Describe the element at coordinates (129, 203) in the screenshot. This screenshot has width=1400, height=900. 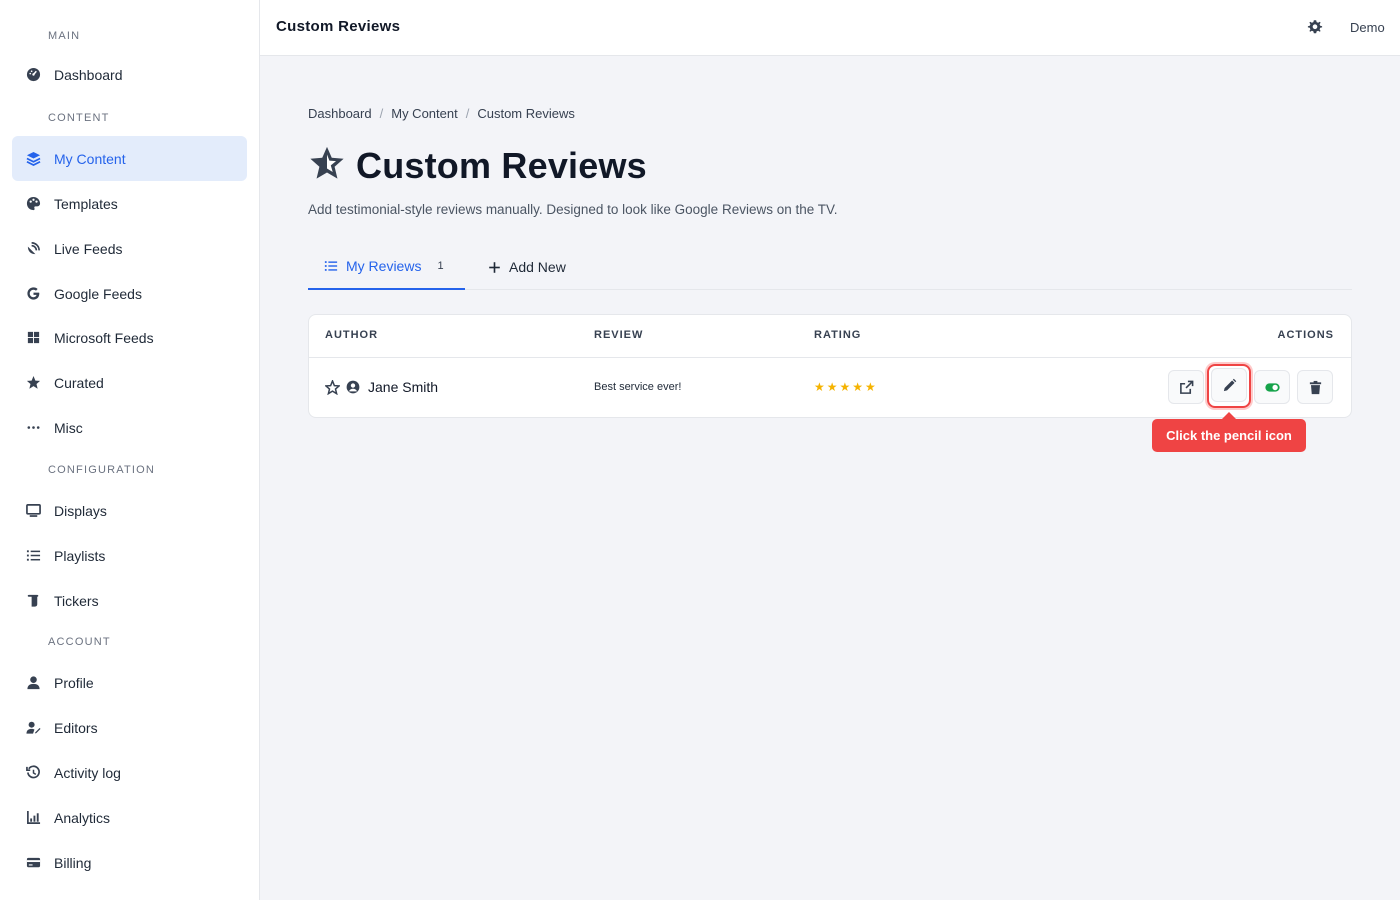
I see `sidebar-item-templates: Templates` at that location.